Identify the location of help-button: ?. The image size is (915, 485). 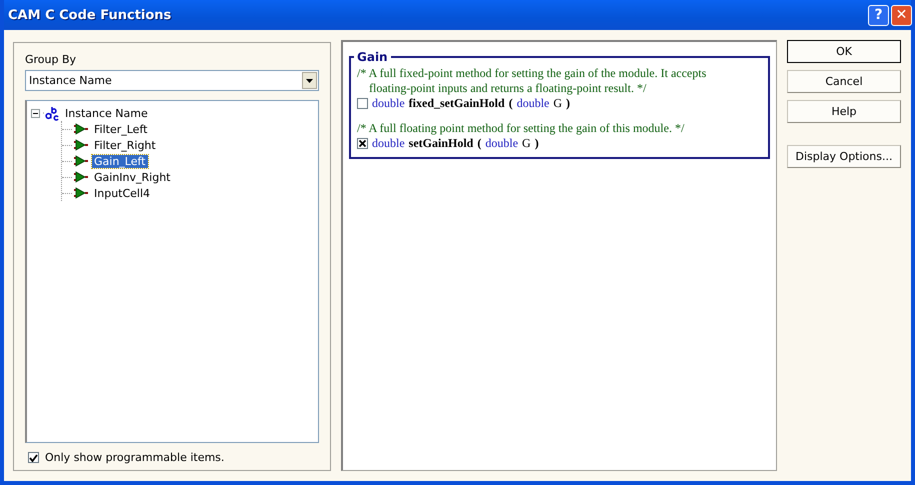
(878, 15).